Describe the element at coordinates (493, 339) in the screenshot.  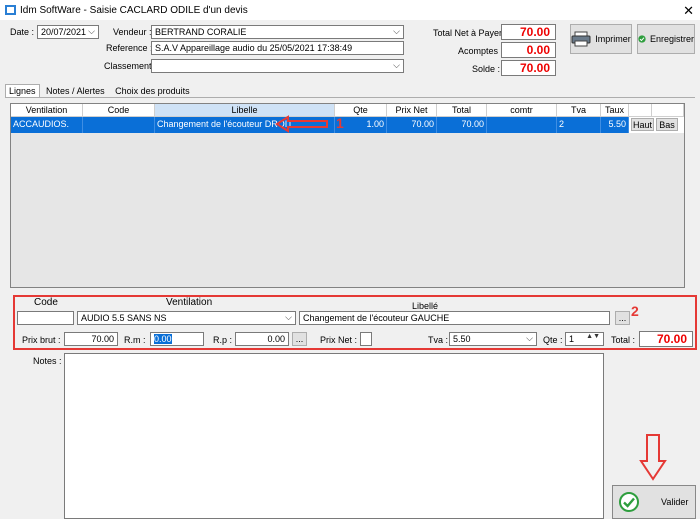
I see `tva-select: 5.50 ⌵` at that location.